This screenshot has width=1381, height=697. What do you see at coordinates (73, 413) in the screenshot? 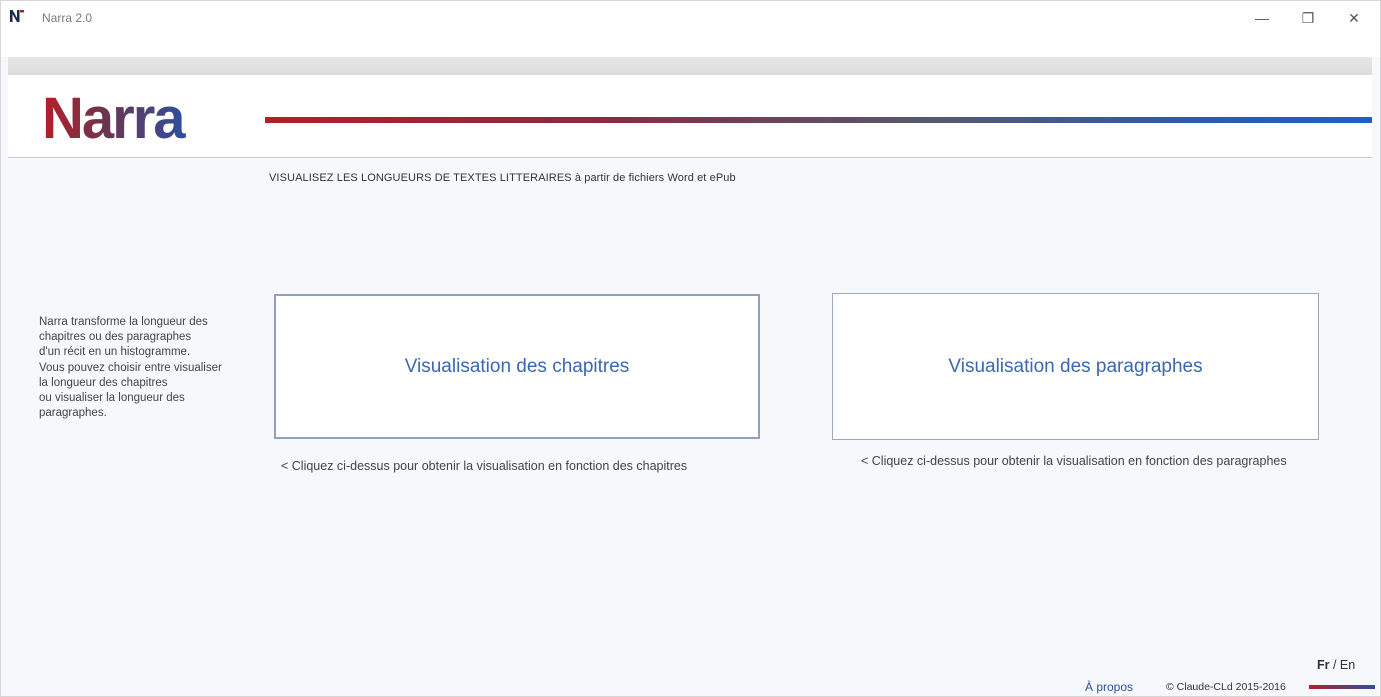
I see `intro-line: paragraphes.` at bounding box center [73, 413].